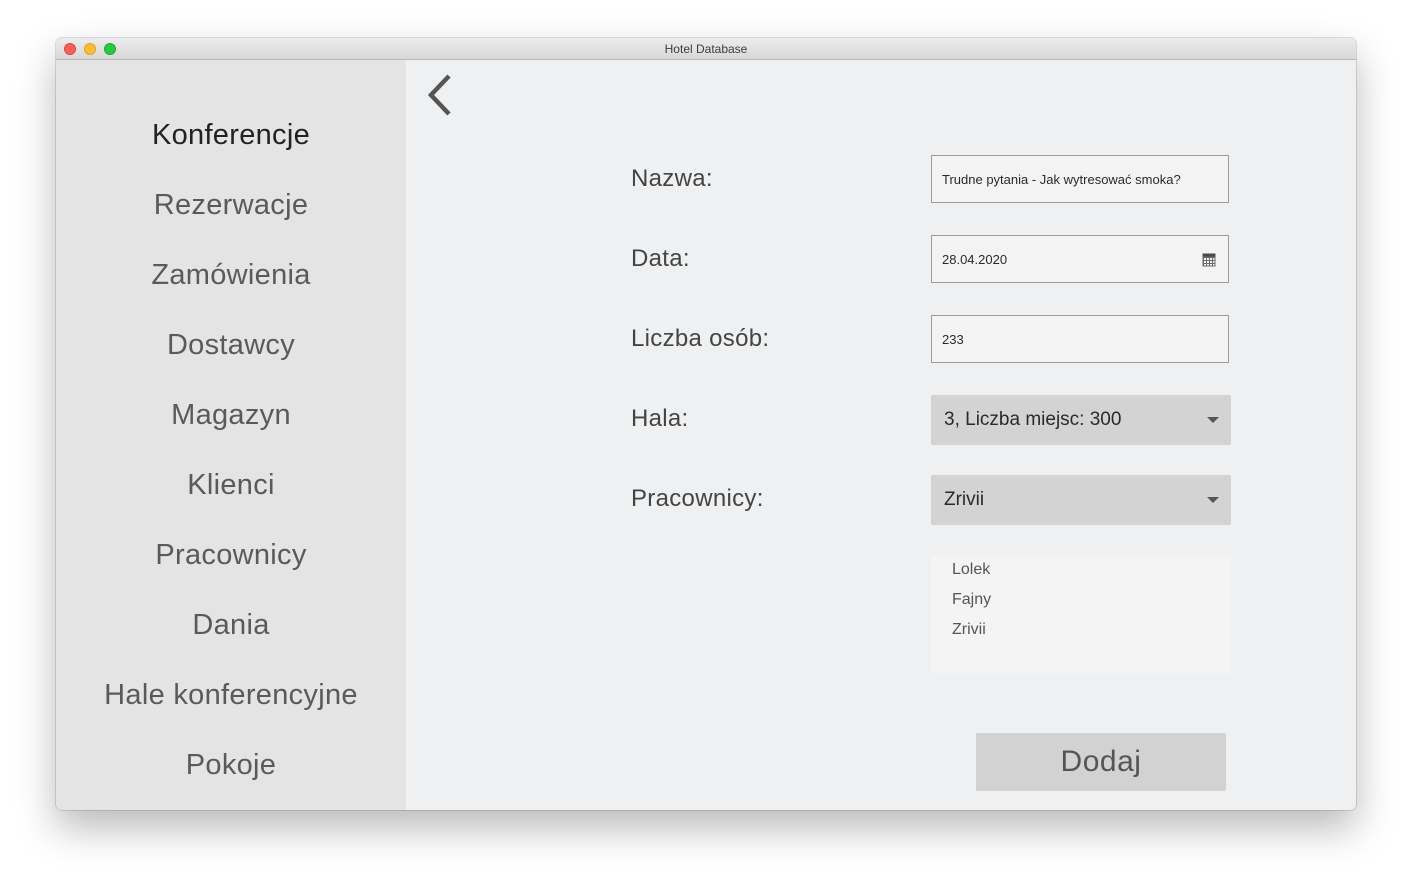 The width and height of the screenshot is (1412, 884). I want to click on date-picker-input: 28.04.2020, so click(1080, 259).